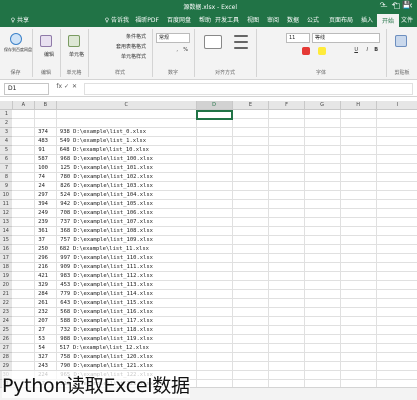  I want to click on bold-icon: B, so click(376, 50).